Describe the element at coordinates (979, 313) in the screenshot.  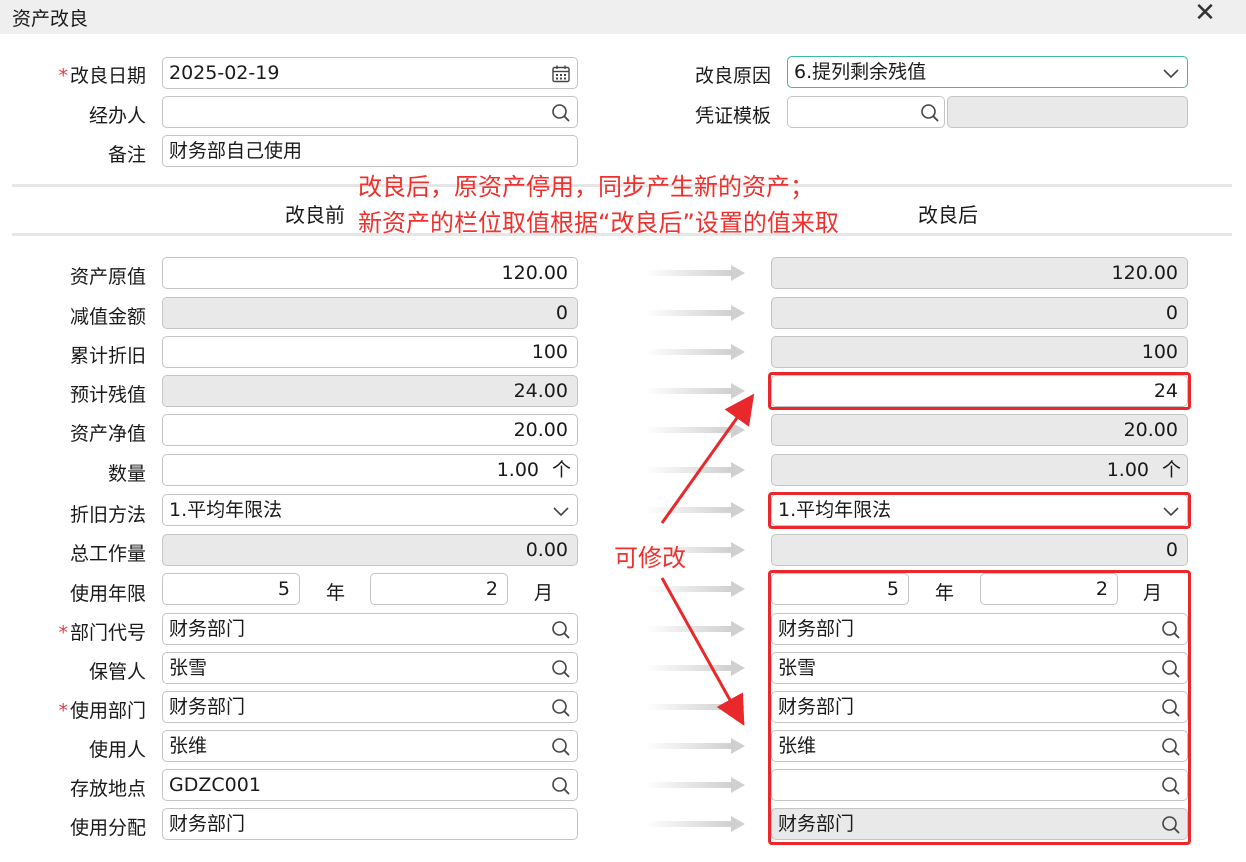
I see `after-impairment: 0` at that location.